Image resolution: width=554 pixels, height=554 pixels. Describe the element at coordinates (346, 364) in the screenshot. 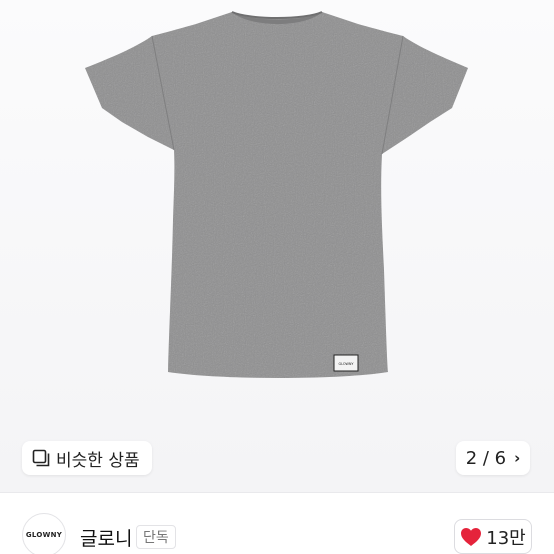

I see `brand-label-text: GLOWNY` at that location.